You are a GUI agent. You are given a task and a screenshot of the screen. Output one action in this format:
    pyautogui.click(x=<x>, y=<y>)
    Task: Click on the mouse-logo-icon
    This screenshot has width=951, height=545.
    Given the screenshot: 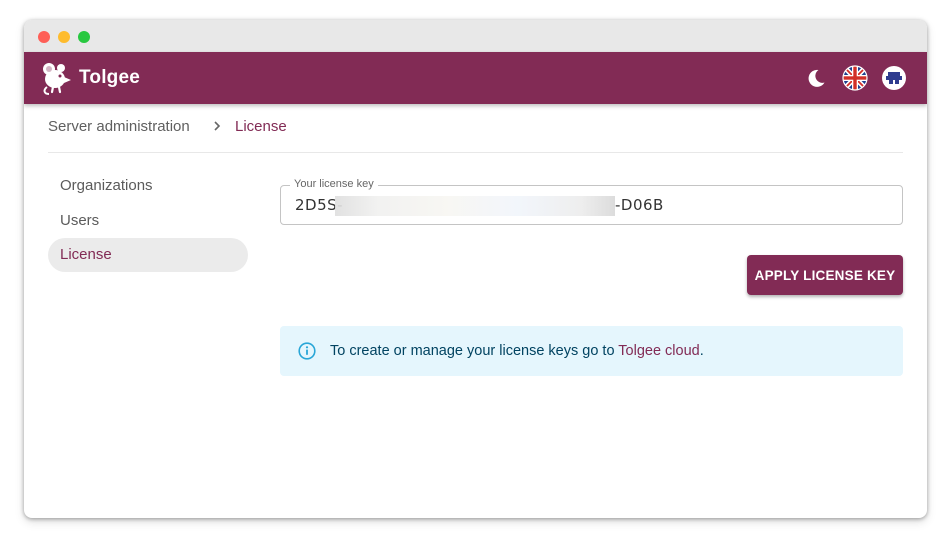 What is the action you would take?
    pyautogui.click(x=56, y=78)
    